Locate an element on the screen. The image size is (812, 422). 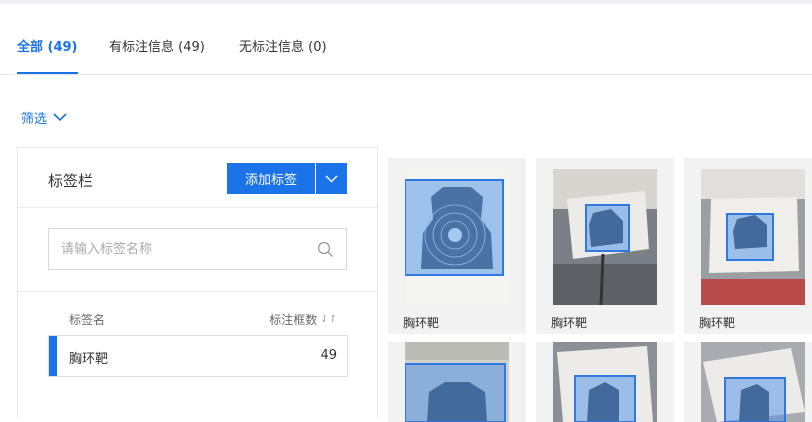
label-search-input is located at coordinates (179, 249).